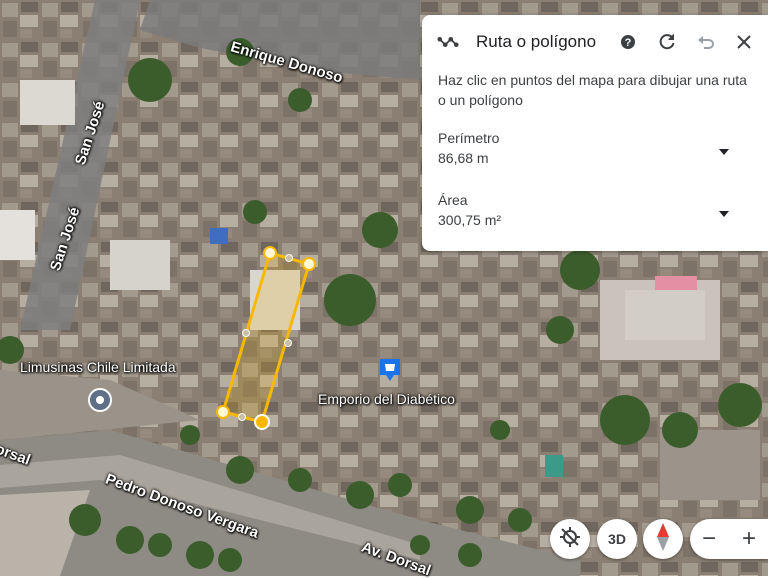 The image size is (768, 579). What do you see at coordinates (706, 42) in the screenshot?
I see `undo-icon` at bounding box center [706, 42].